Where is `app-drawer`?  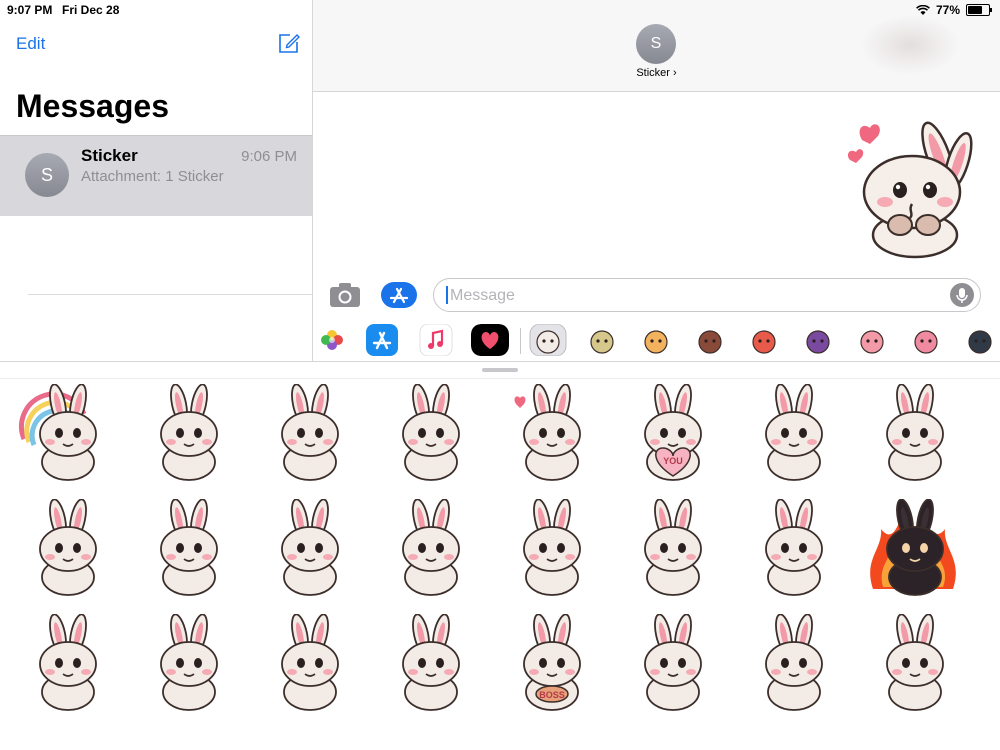 app-drawer is located at coordinates (656, 340).